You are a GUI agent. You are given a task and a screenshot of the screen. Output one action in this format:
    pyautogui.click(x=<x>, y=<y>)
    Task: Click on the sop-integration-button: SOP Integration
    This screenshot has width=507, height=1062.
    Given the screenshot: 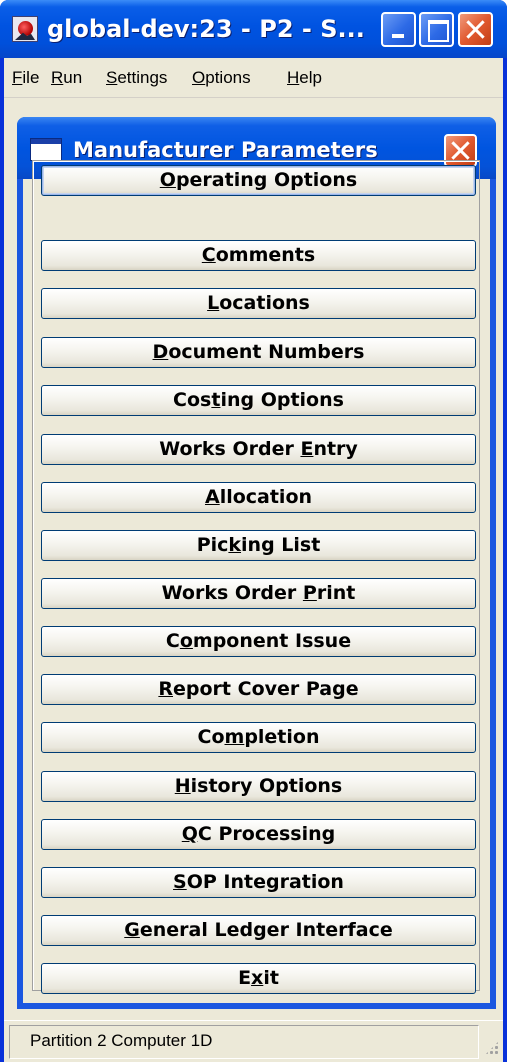 What is the action you would take?
    pyautogui.click(x=258, y=882)
    